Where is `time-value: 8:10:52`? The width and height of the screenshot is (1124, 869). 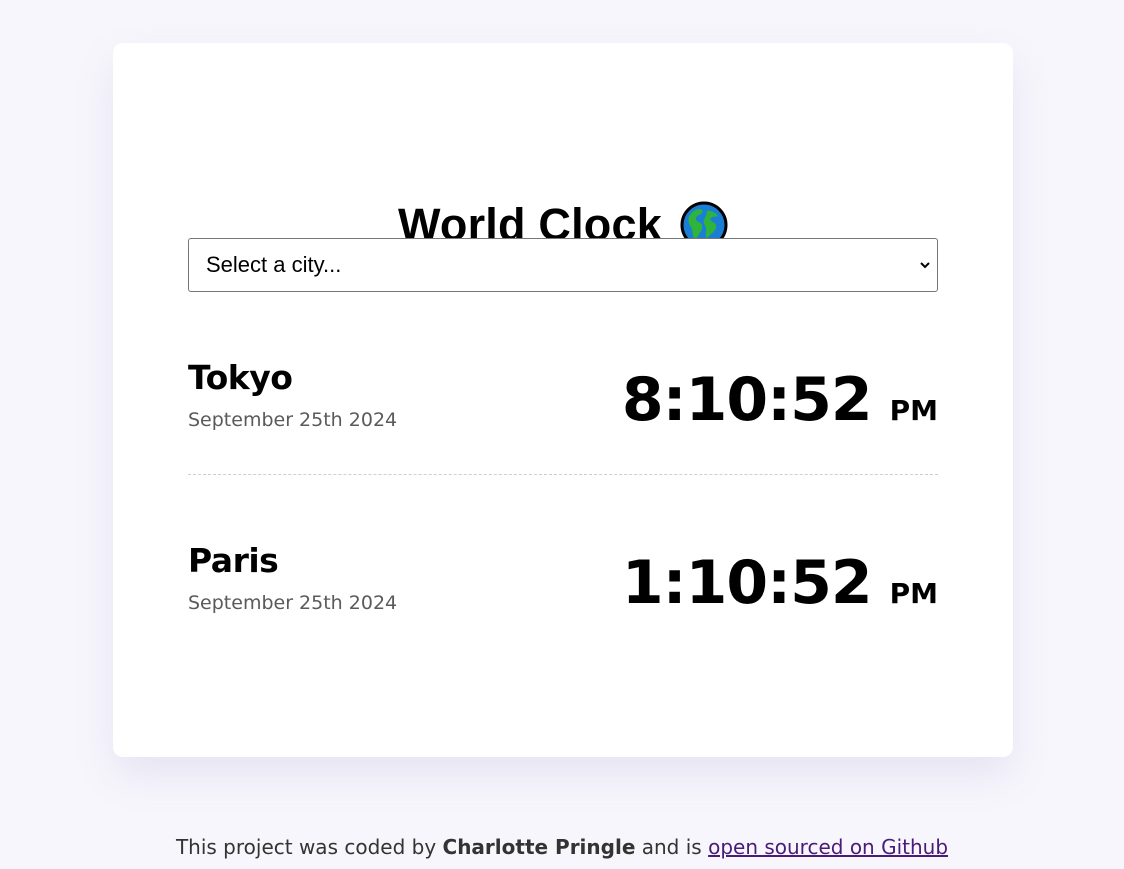
time-value: 8:10:52 is located at coordinates (747, 400).